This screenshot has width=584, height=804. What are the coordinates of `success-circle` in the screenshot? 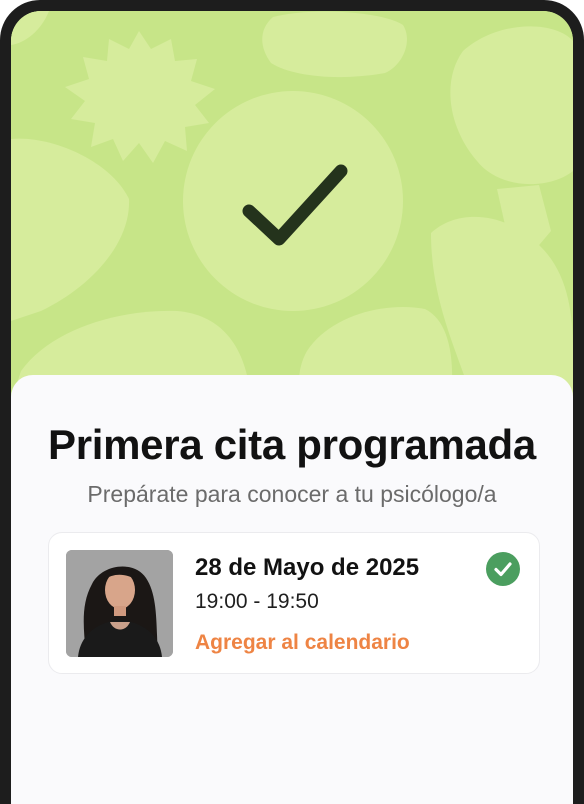 It's located at (293, 201).